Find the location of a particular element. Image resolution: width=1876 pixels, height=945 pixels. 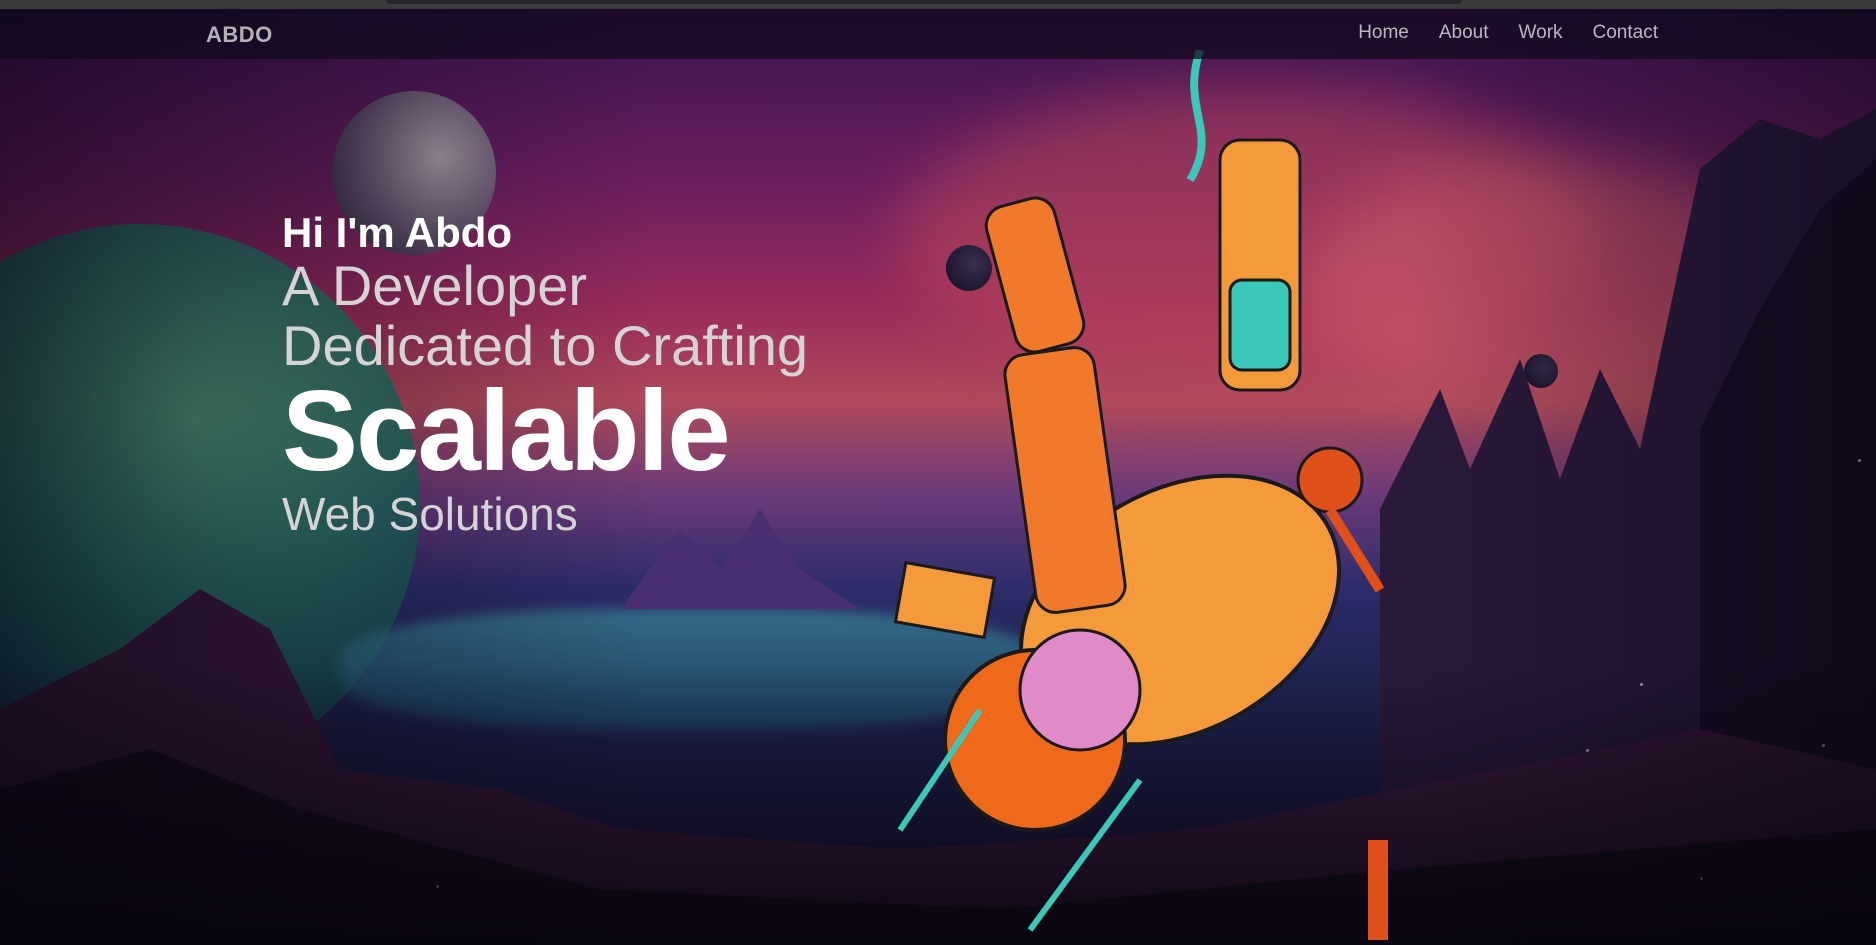

nav-link-work: Work is located at coordinates (1541, 33).